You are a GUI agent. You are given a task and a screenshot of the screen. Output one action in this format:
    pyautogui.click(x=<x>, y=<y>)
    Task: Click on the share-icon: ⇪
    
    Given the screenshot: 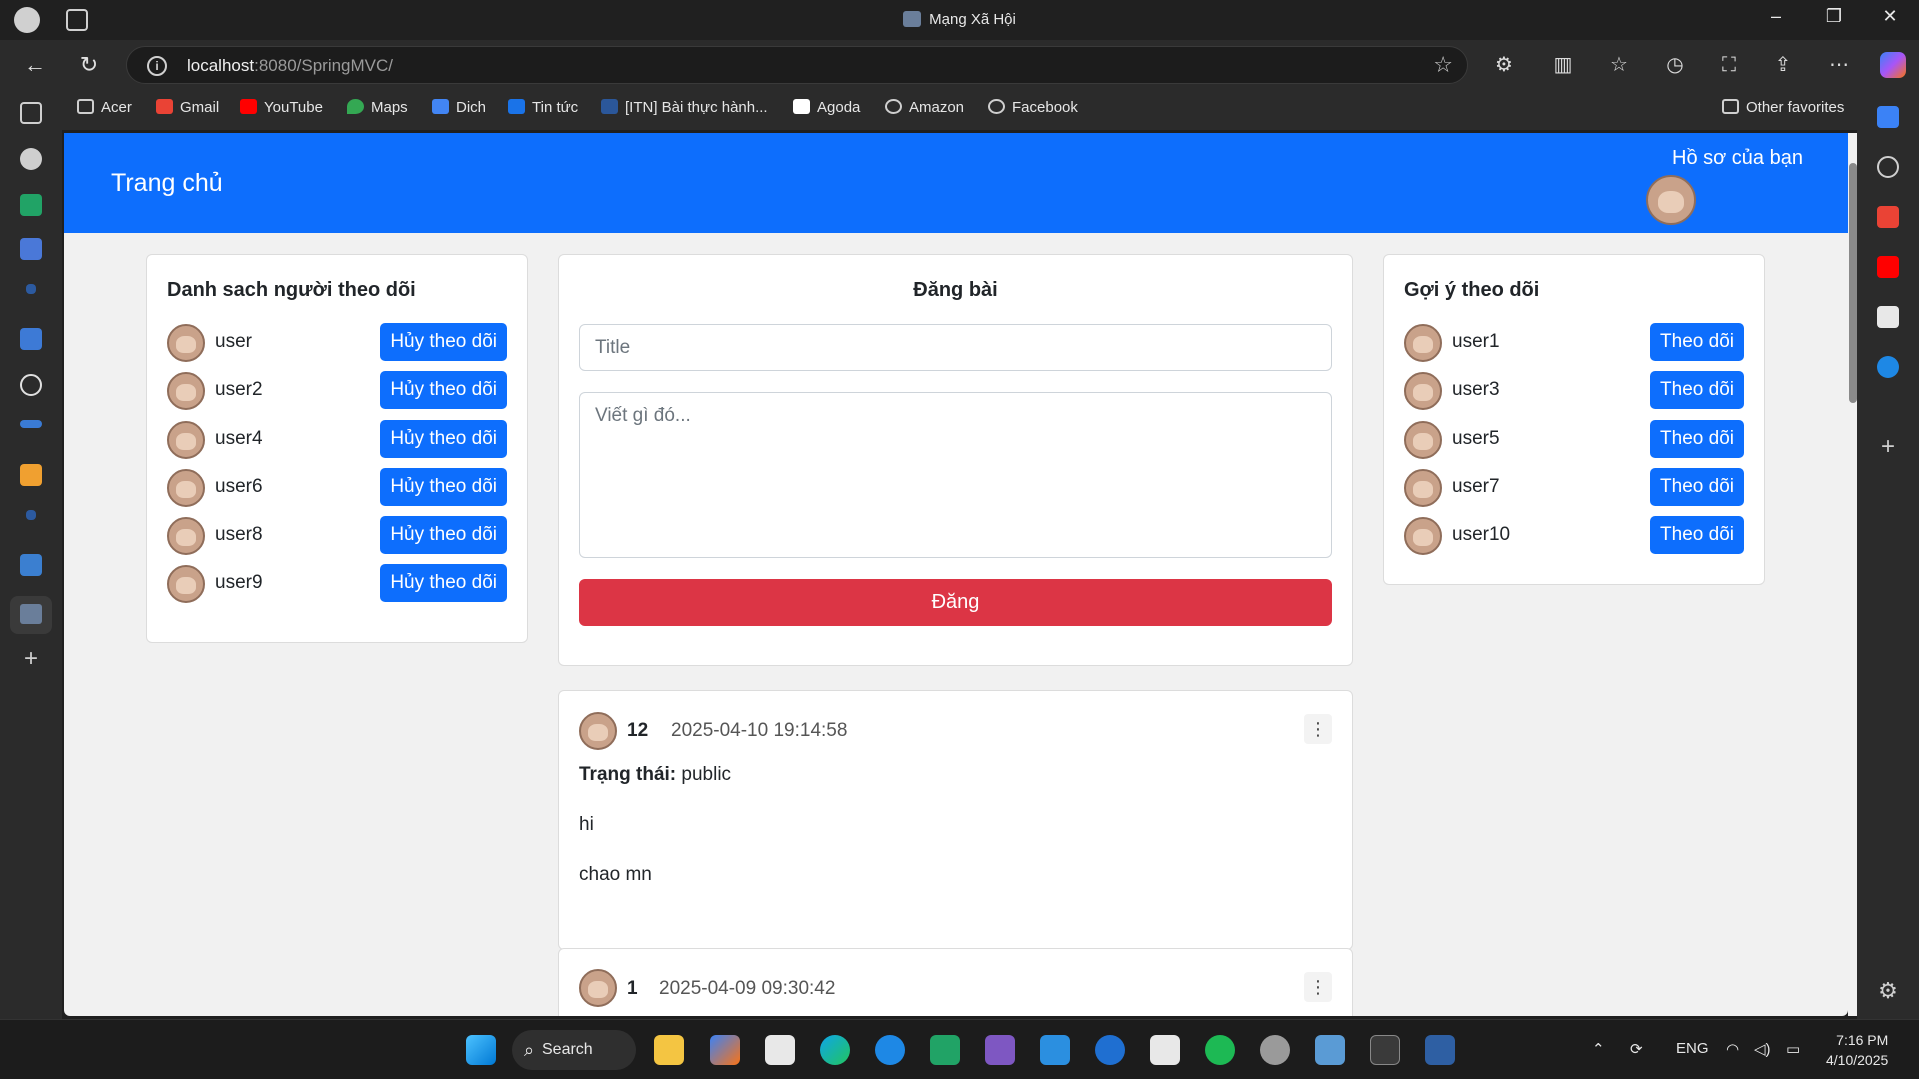 What is the action you would take?
    pyautogui.click(x=1783, y=65)
    